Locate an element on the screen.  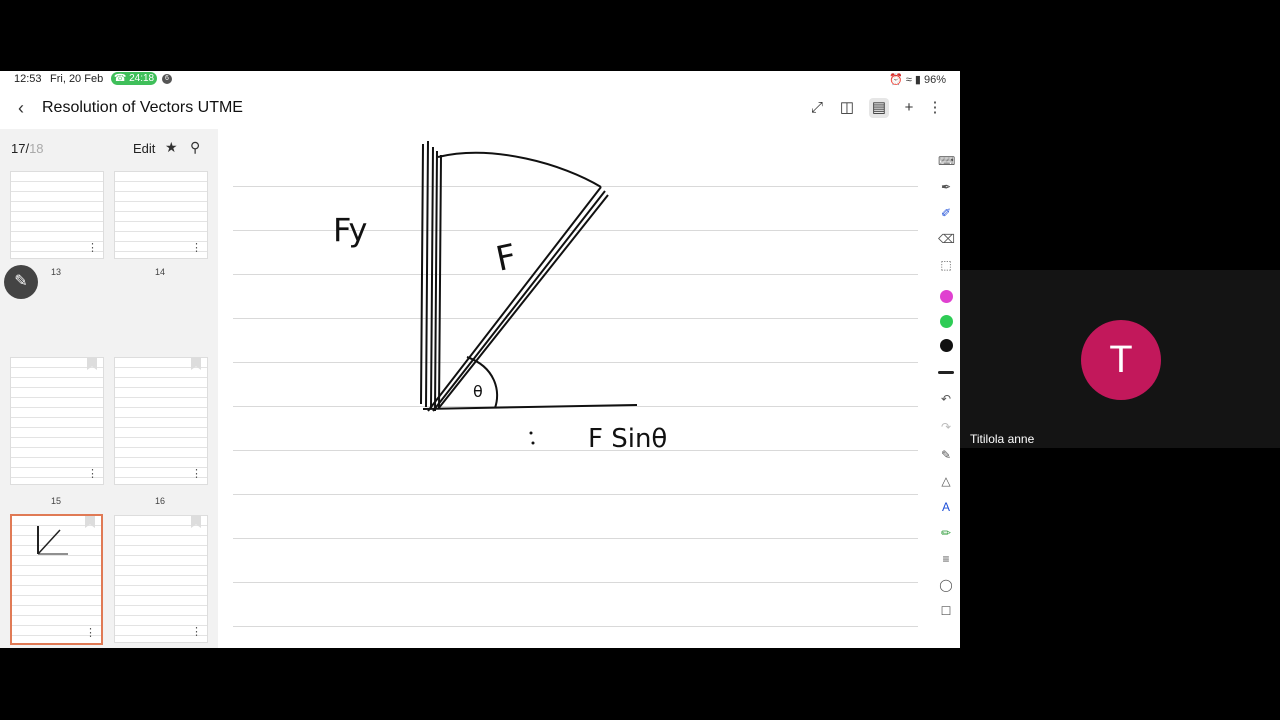
label-fy: Fy is located at coordinates (350, 230).